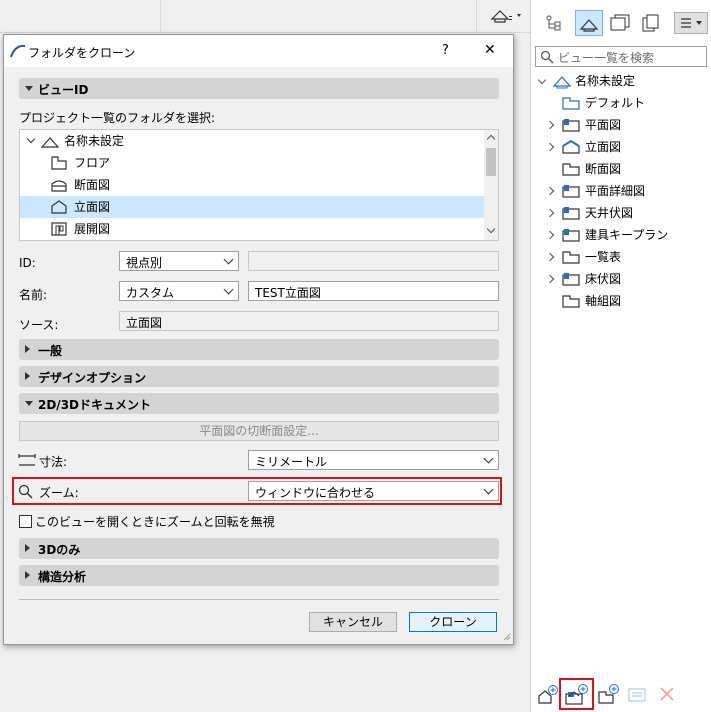 The width and height of the screenshot is (711, 712). I want to click on panel-item-sections: 断面図, so click(621, 169).